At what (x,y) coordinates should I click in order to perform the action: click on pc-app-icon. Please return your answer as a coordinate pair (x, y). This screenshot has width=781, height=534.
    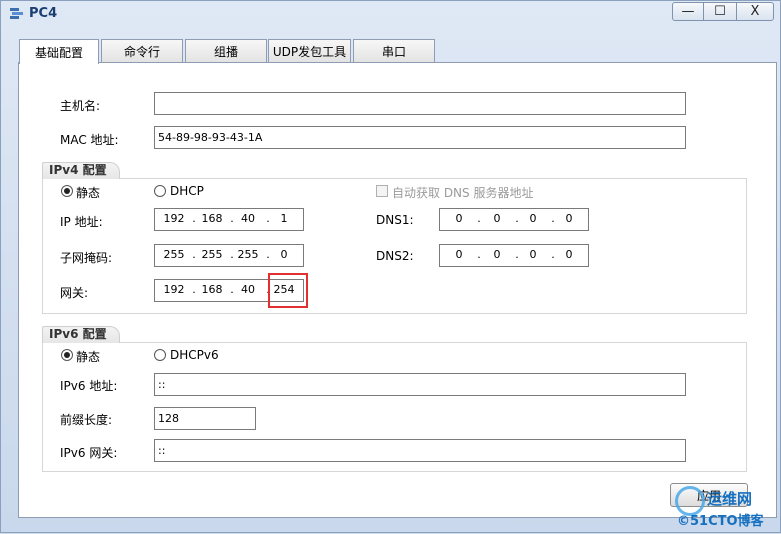
    Looking at the image, I should click on (16, 13).